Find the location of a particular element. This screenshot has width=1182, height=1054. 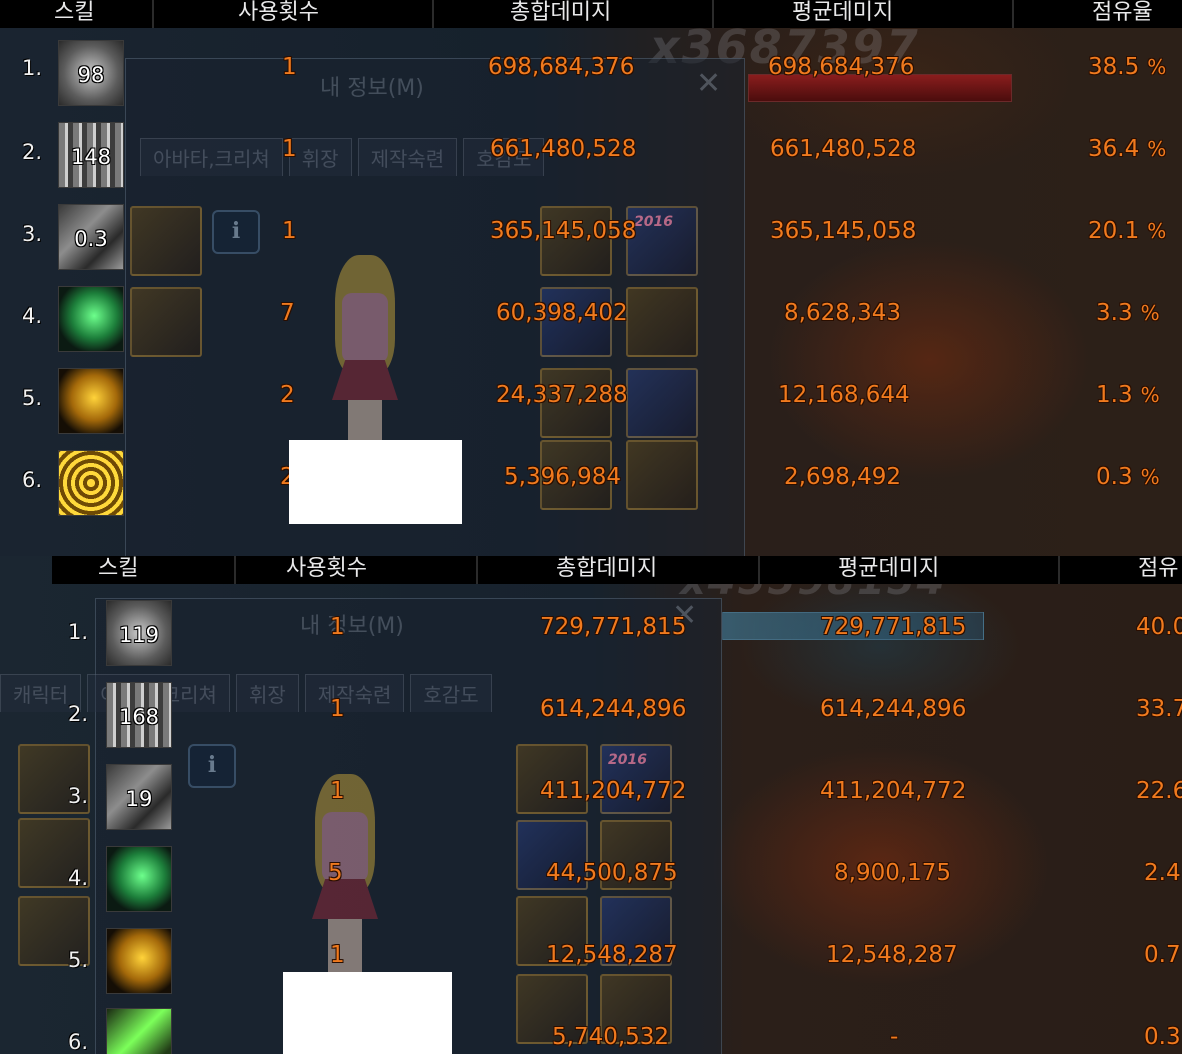

stats-header: 스킬 사용횟수 총합데미지 평균데미지 점유율 is located at coordinates (591, 14).